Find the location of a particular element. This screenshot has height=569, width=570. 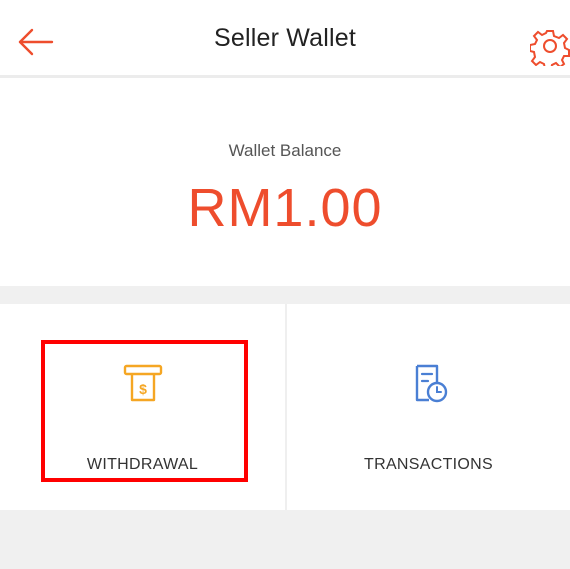

section-divider is located at coordinates (285, 295).